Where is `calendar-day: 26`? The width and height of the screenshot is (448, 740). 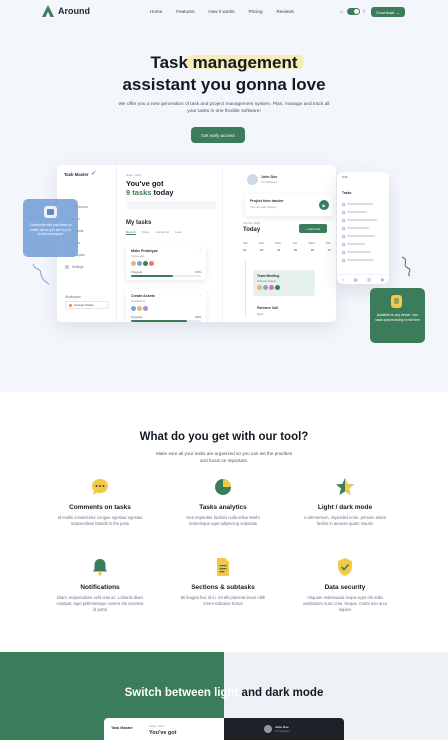 calendar-day: 26 is located at coordinates (312, 250).